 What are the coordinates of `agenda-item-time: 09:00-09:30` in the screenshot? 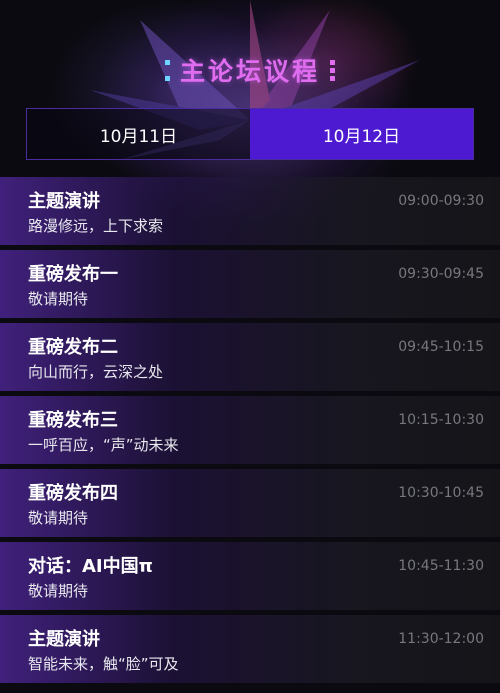 It's located at (441, 201).